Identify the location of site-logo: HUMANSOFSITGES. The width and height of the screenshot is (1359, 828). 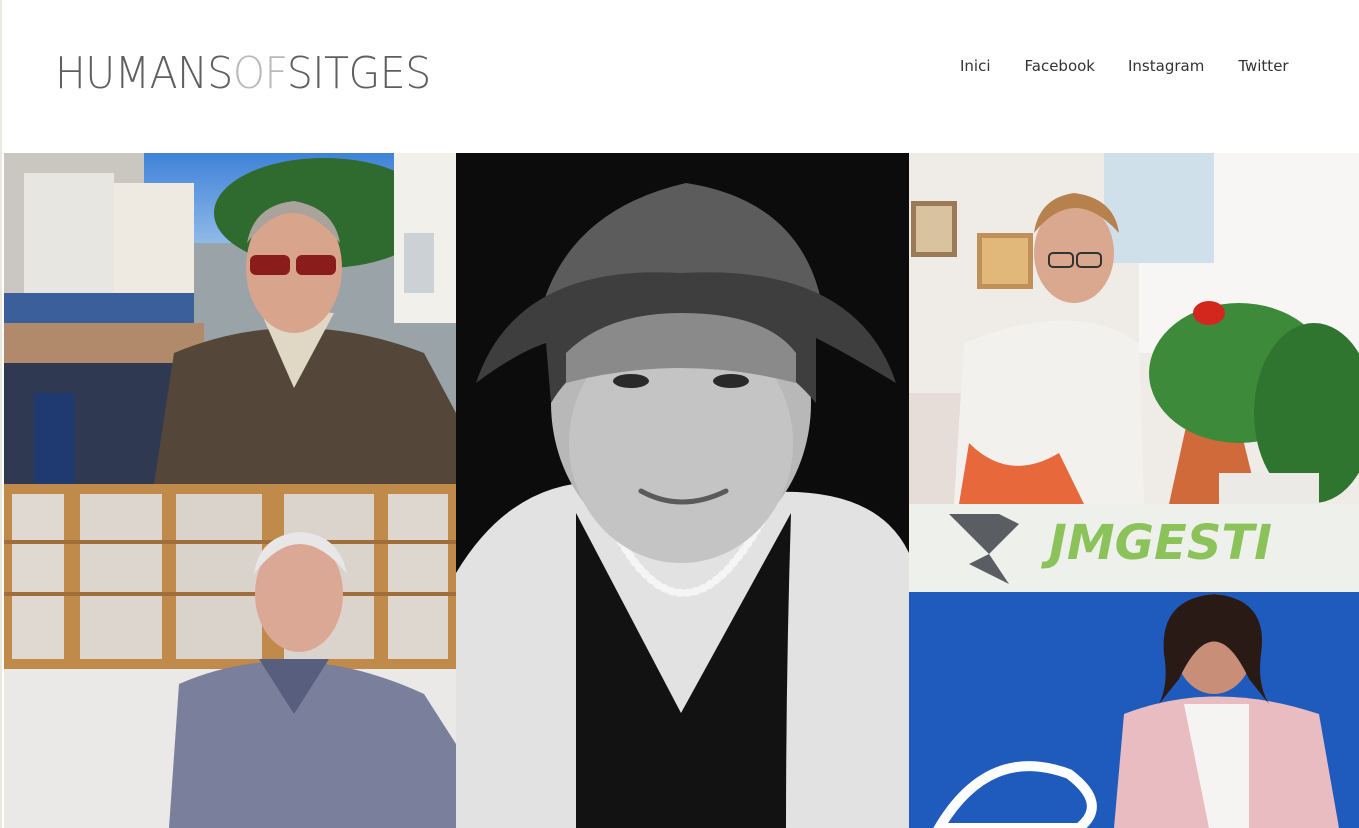
(243, 74).